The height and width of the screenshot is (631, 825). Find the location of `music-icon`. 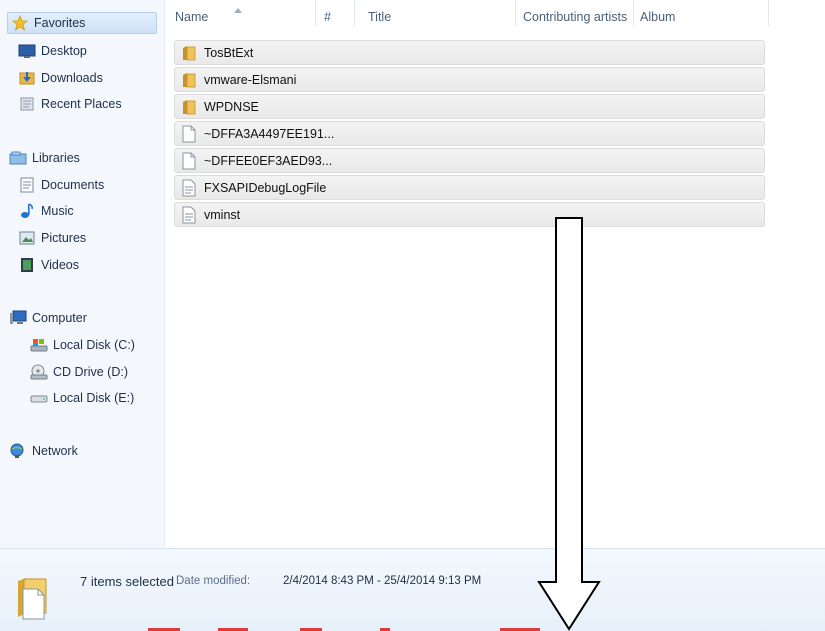

music-icon is located at coordinates (27, 211).